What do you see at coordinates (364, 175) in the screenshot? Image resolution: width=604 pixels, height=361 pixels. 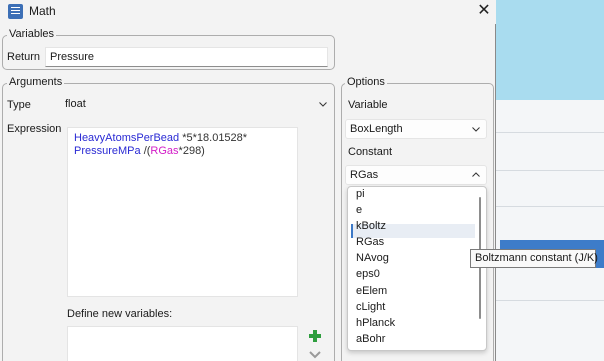 I see `constant-value: RGas` at bounding box center [364, 175].